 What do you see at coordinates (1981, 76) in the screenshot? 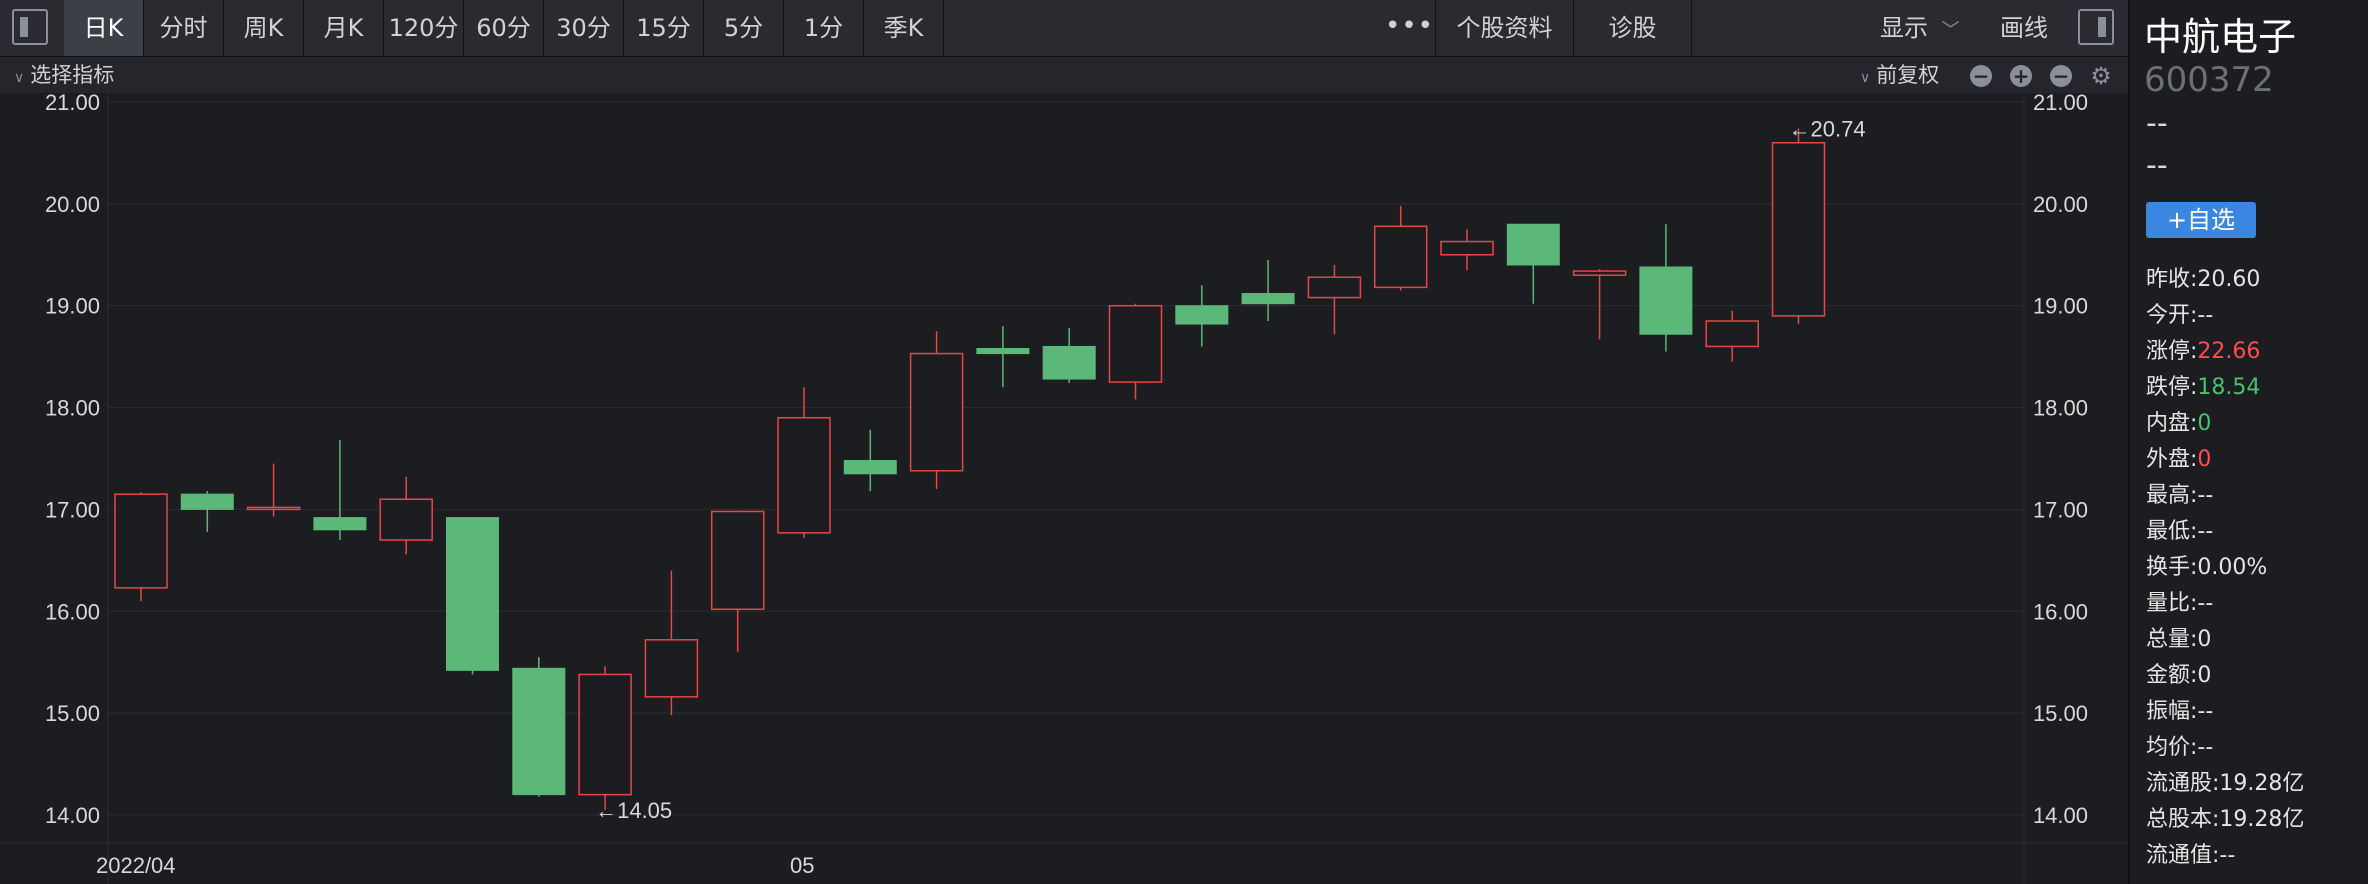
I see `zoom-out-icon: −` at bounding box center [1981, 76].